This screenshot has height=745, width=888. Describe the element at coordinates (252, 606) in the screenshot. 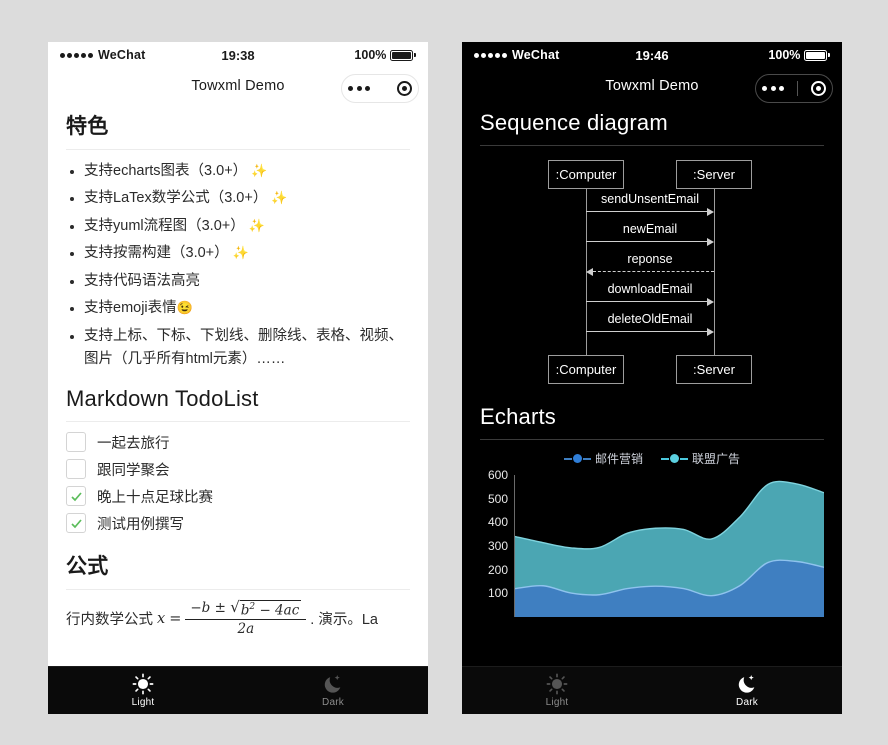

I see `radicand-exponent: 2` at that location.